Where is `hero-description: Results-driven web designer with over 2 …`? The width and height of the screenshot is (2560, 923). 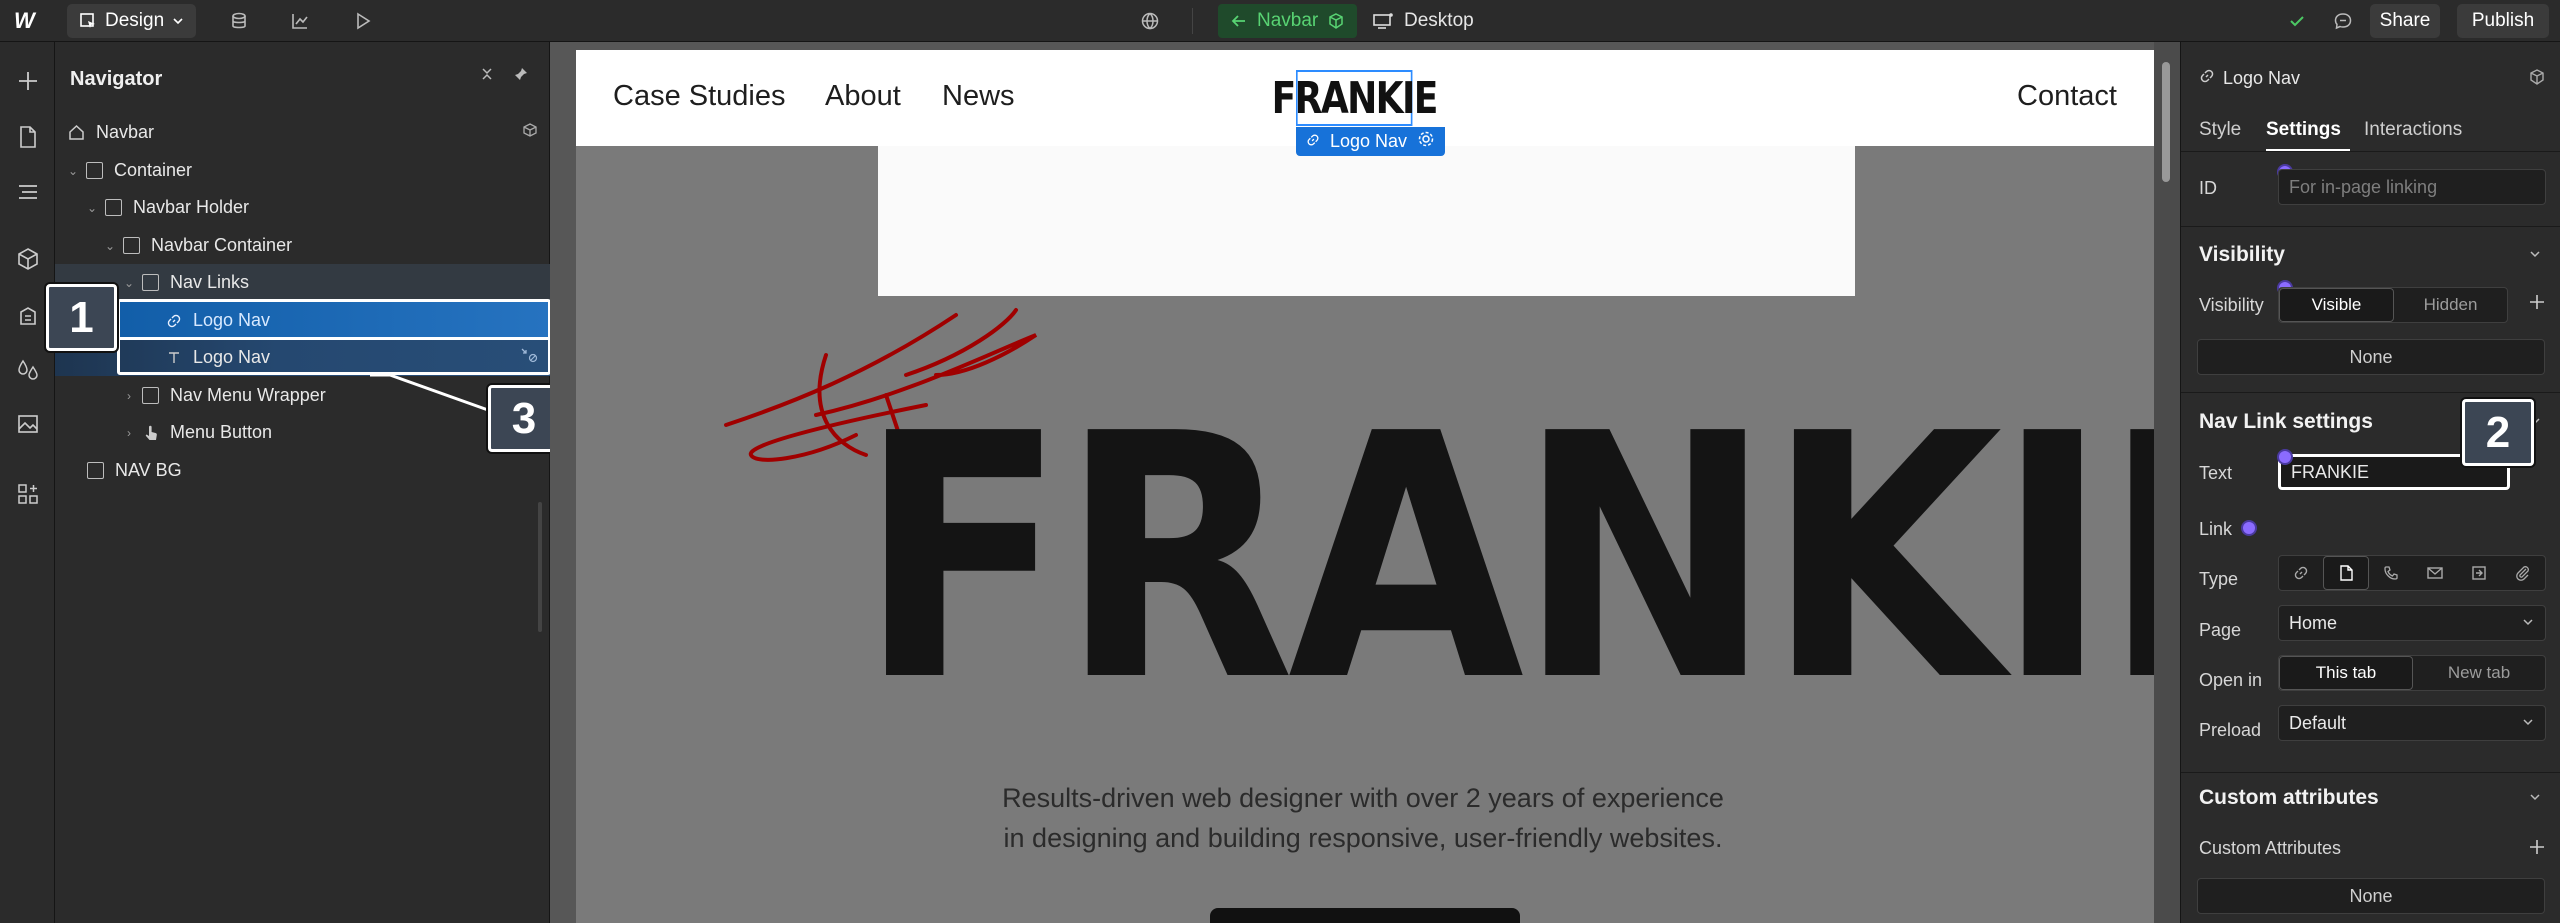 hero-description: Results-driven web designer with over 2 … is located at coordinates (1363, 818).